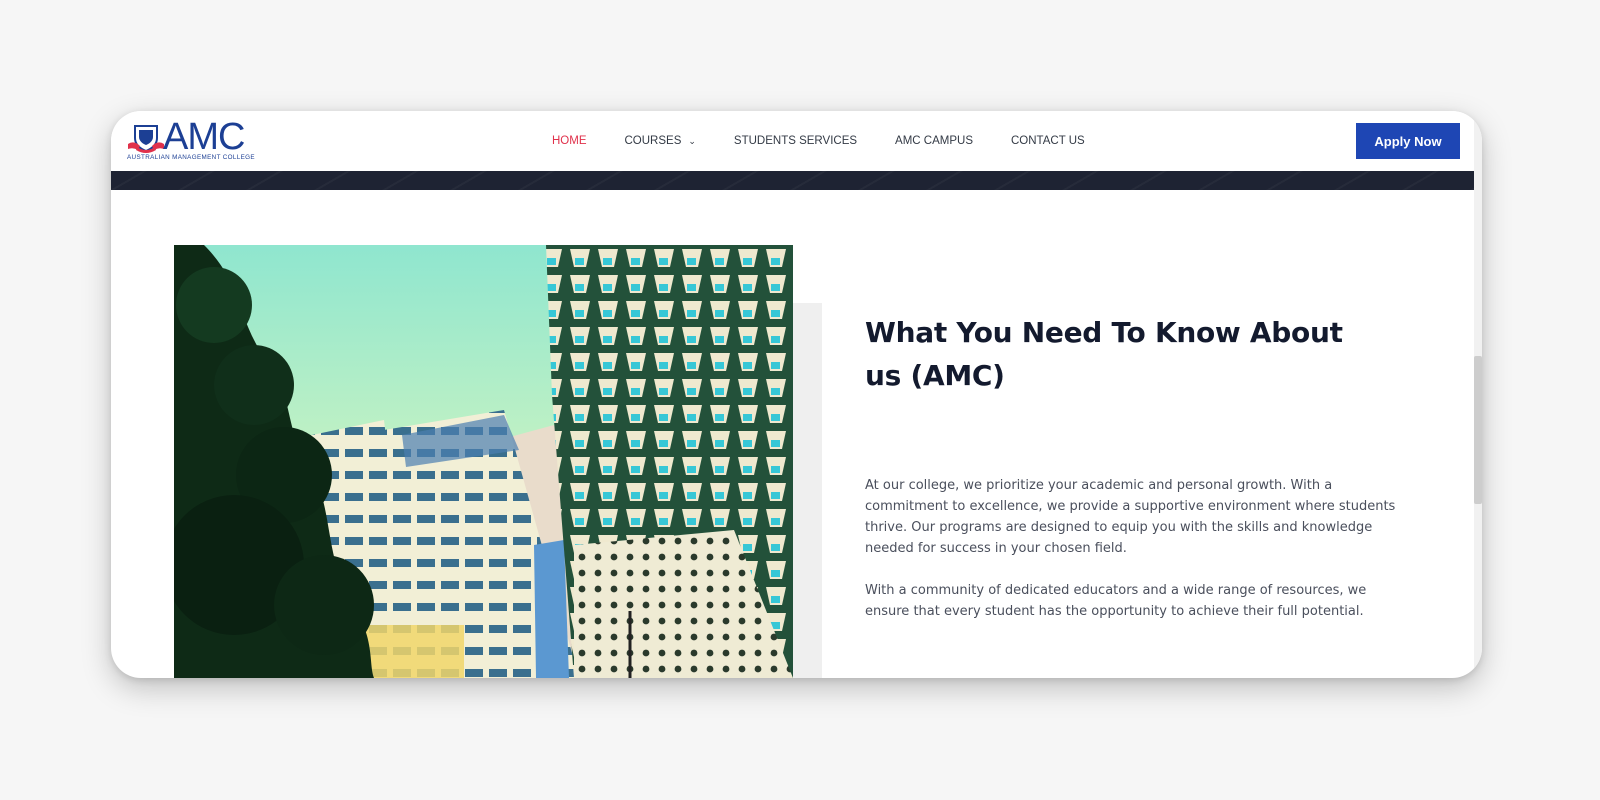  I want to click on nav-amc-campus-label: AMC CAMPUS, so click(934, 141).